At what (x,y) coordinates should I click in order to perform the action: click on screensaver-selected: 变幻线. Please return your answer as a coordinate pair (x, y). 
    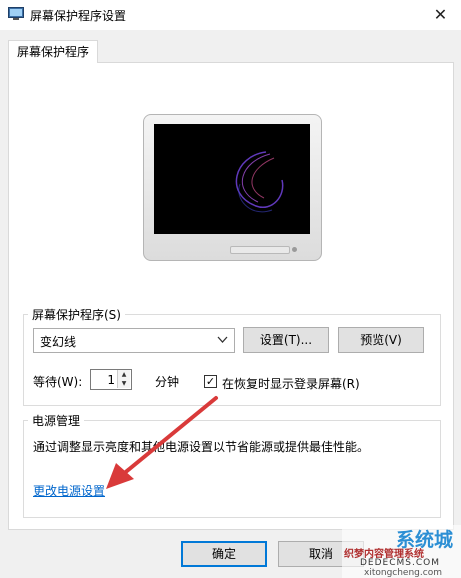
    Looking at the image, I should click on (58, 342).